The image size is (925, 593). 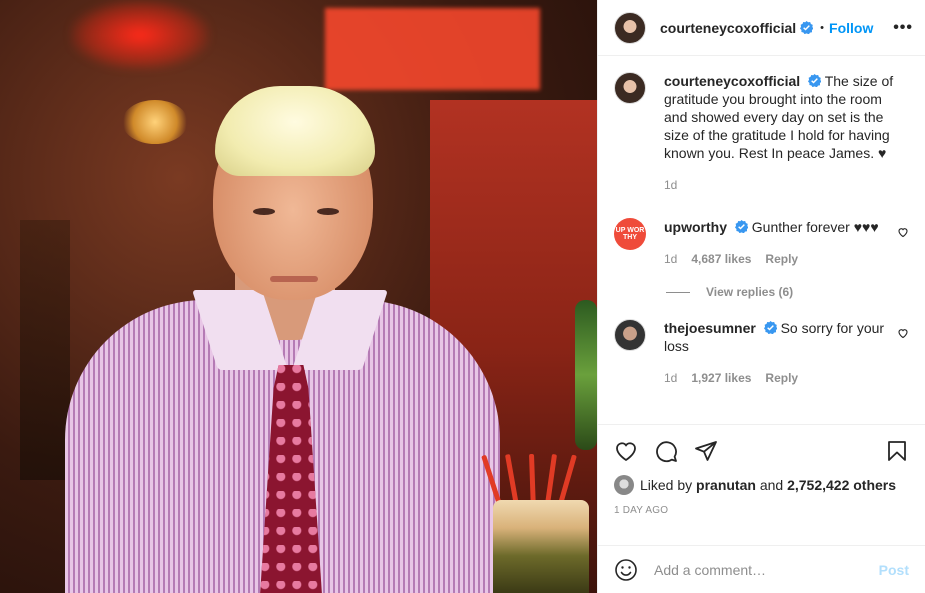 What do you see at coordinates (541, 546) in the screenshot?
I see `straw-cup` at bounding box center [541, 546].